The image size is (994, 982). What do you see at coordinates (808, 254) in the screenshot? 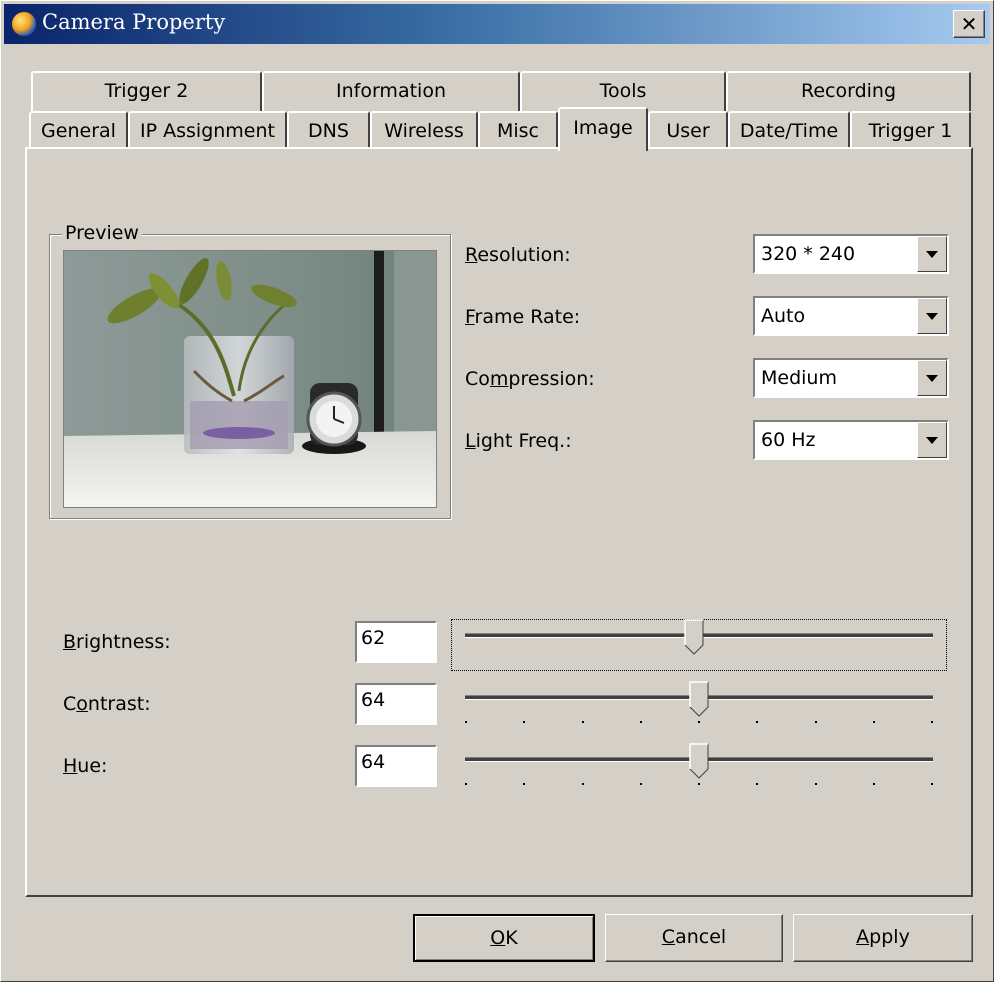
I see `resolution-value: 320 * 240` at bounding box center [808, 254].